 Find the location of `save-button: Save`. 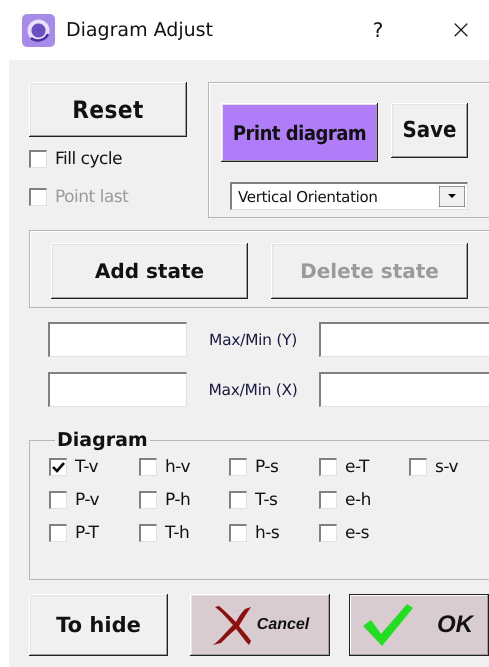

save-button: Save is located at coordinates (429, 130).